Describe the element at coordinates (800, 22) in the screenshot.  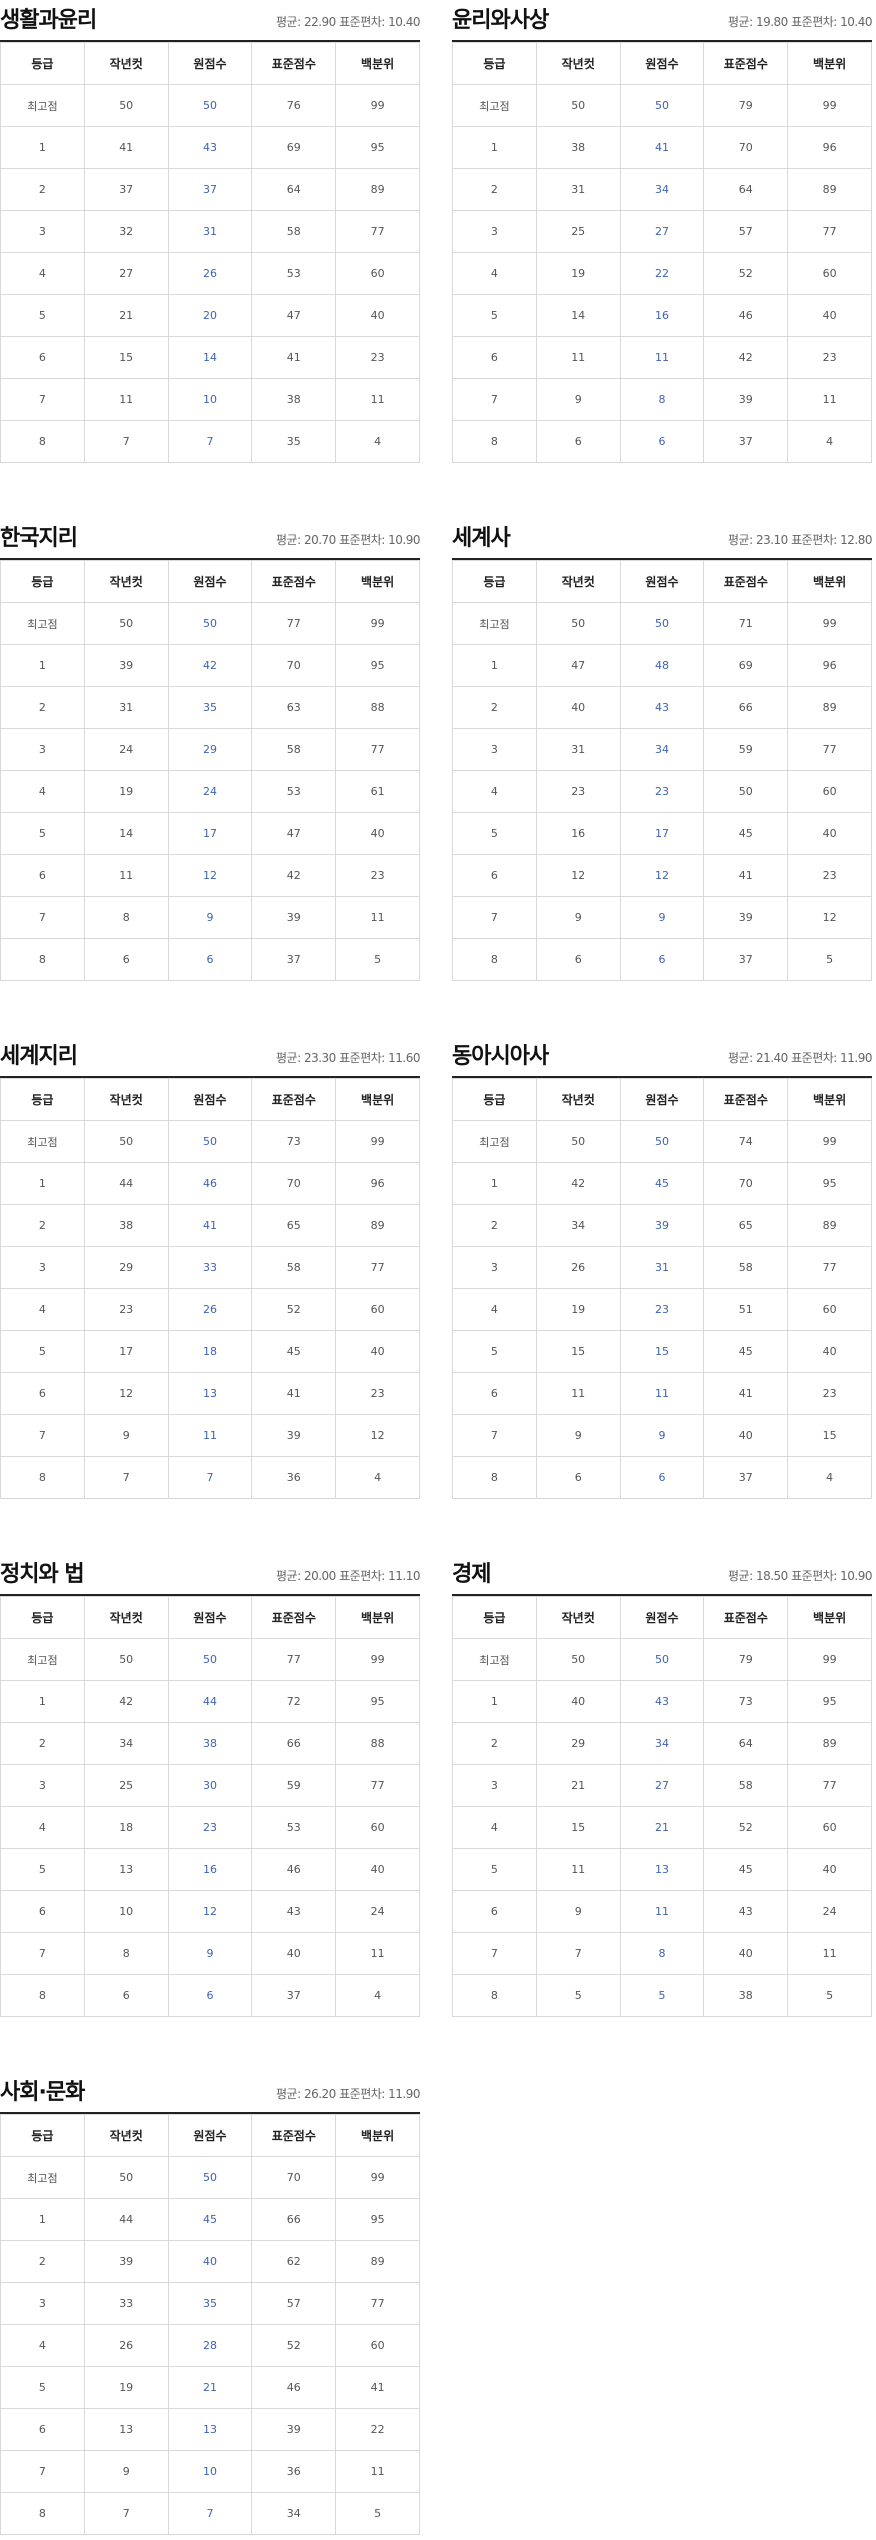
I see `subject-stats: 평균: 19.80 표준편차: 10.40` at that location.